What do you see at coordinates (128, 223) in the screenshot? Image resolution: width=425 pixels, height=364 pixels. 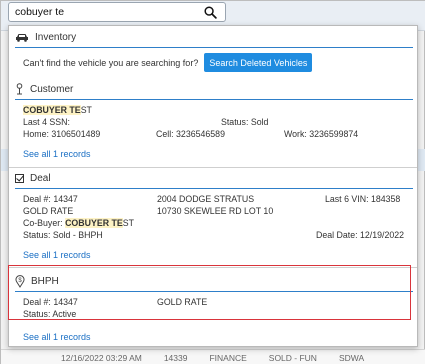 I see `deal-cobuyer-rest: ST` at bounding box center [128, 223].